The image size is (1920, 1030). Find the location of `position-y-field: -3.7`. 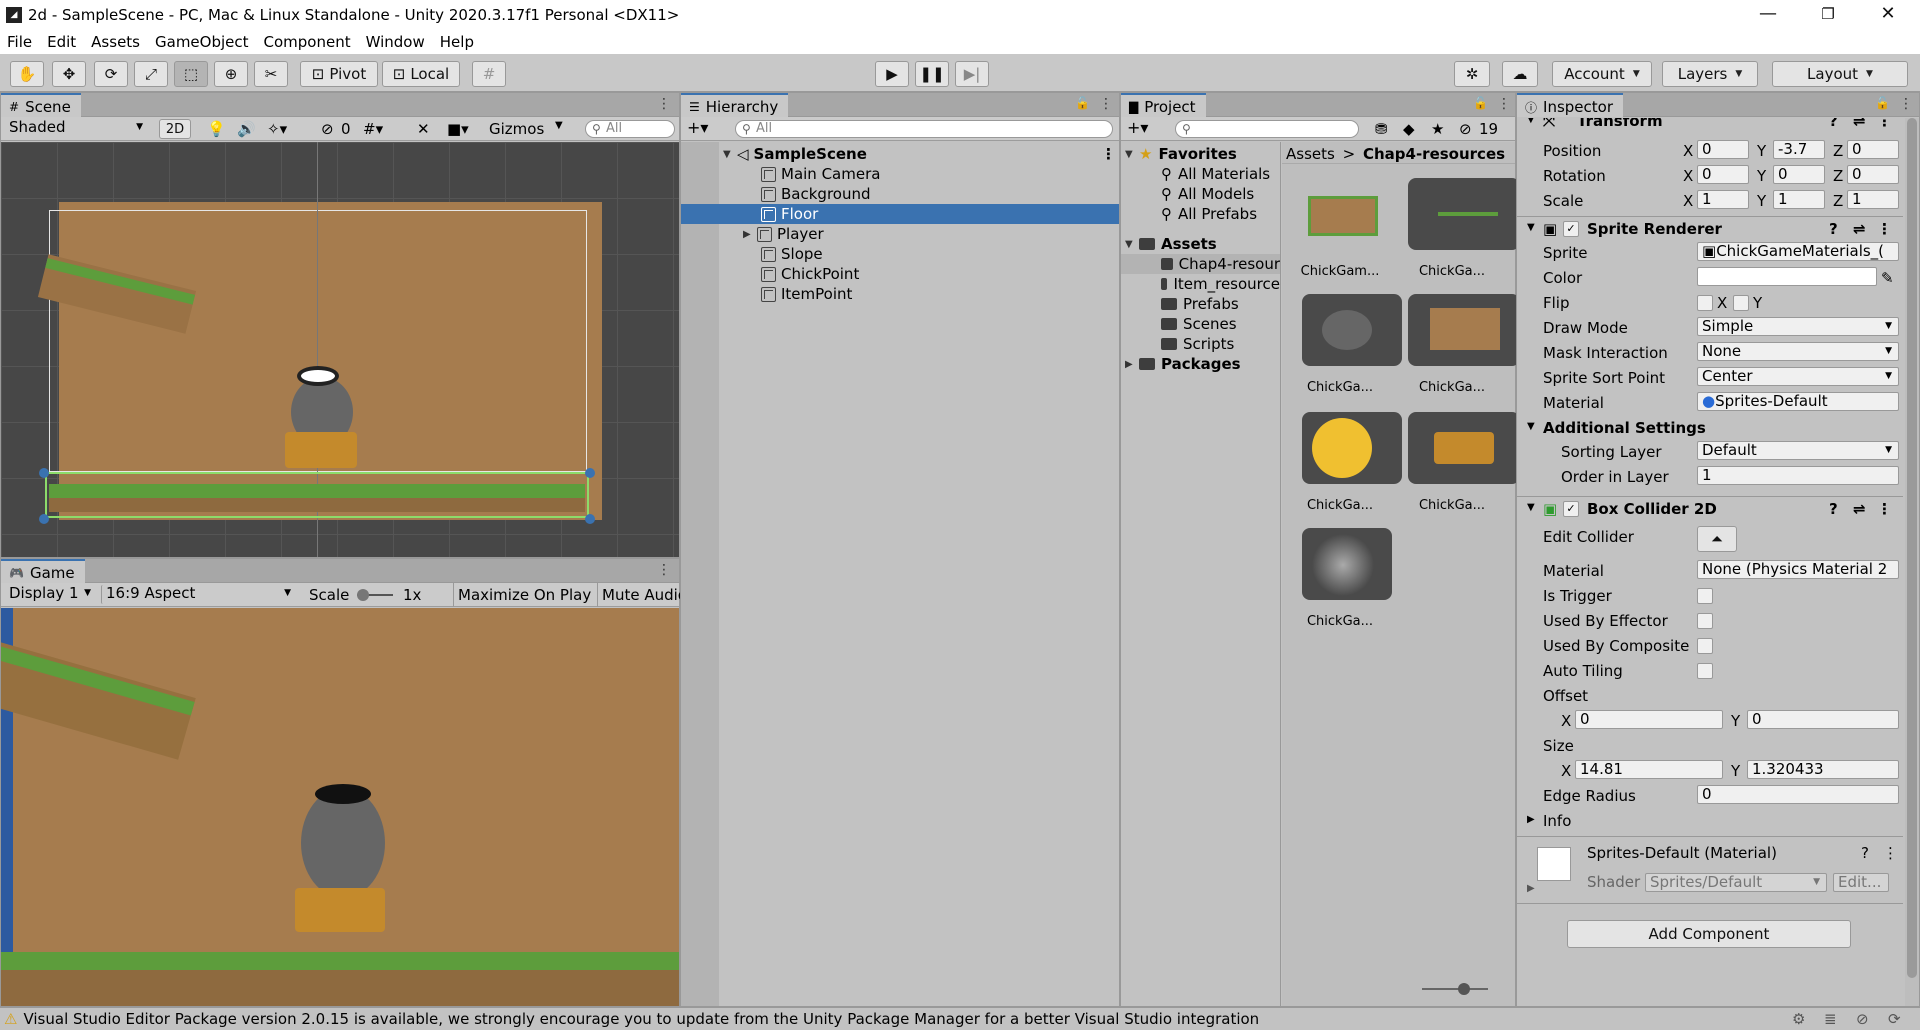

position-y-field: -3.7 is located at coordinates (1799, 149).